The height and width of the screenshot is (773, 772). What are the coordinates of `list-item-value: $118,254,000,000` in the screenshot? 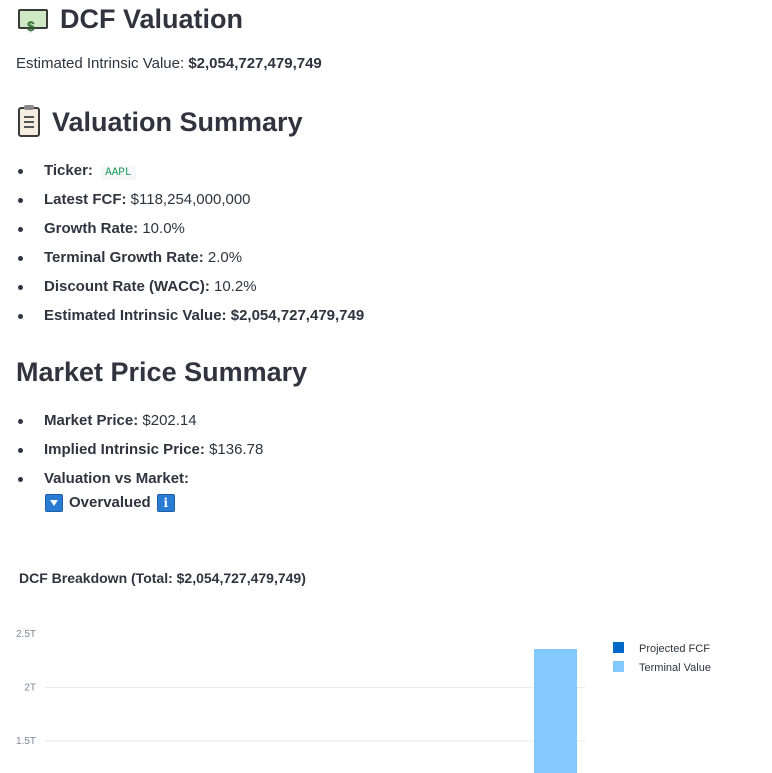 It's located at (190, 199).